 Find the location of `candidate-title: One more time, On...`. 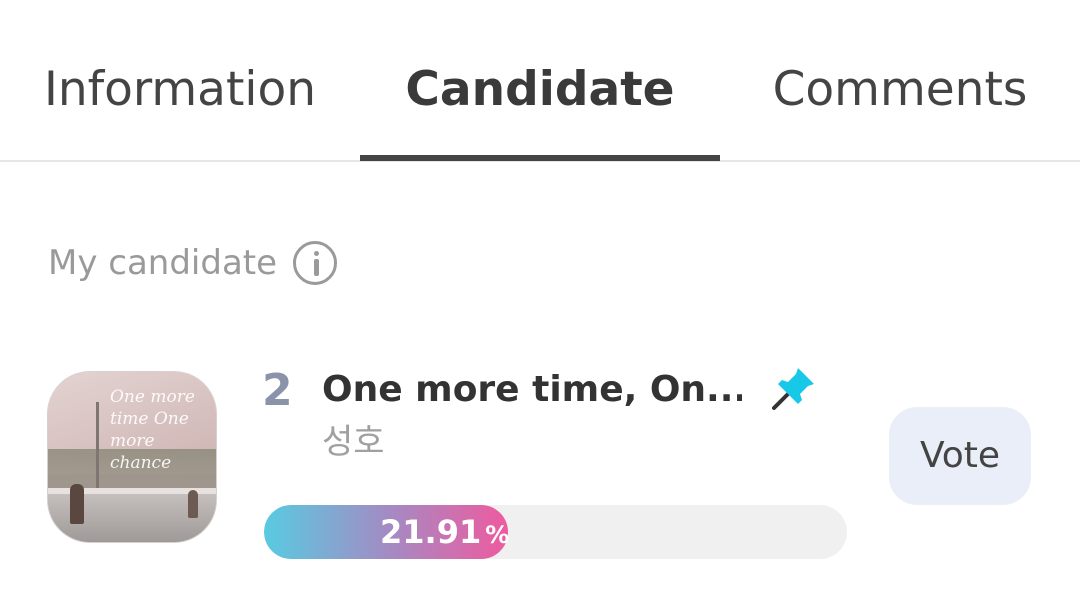

candidate-title: One more time, On... is located at coordinates (532, 389).